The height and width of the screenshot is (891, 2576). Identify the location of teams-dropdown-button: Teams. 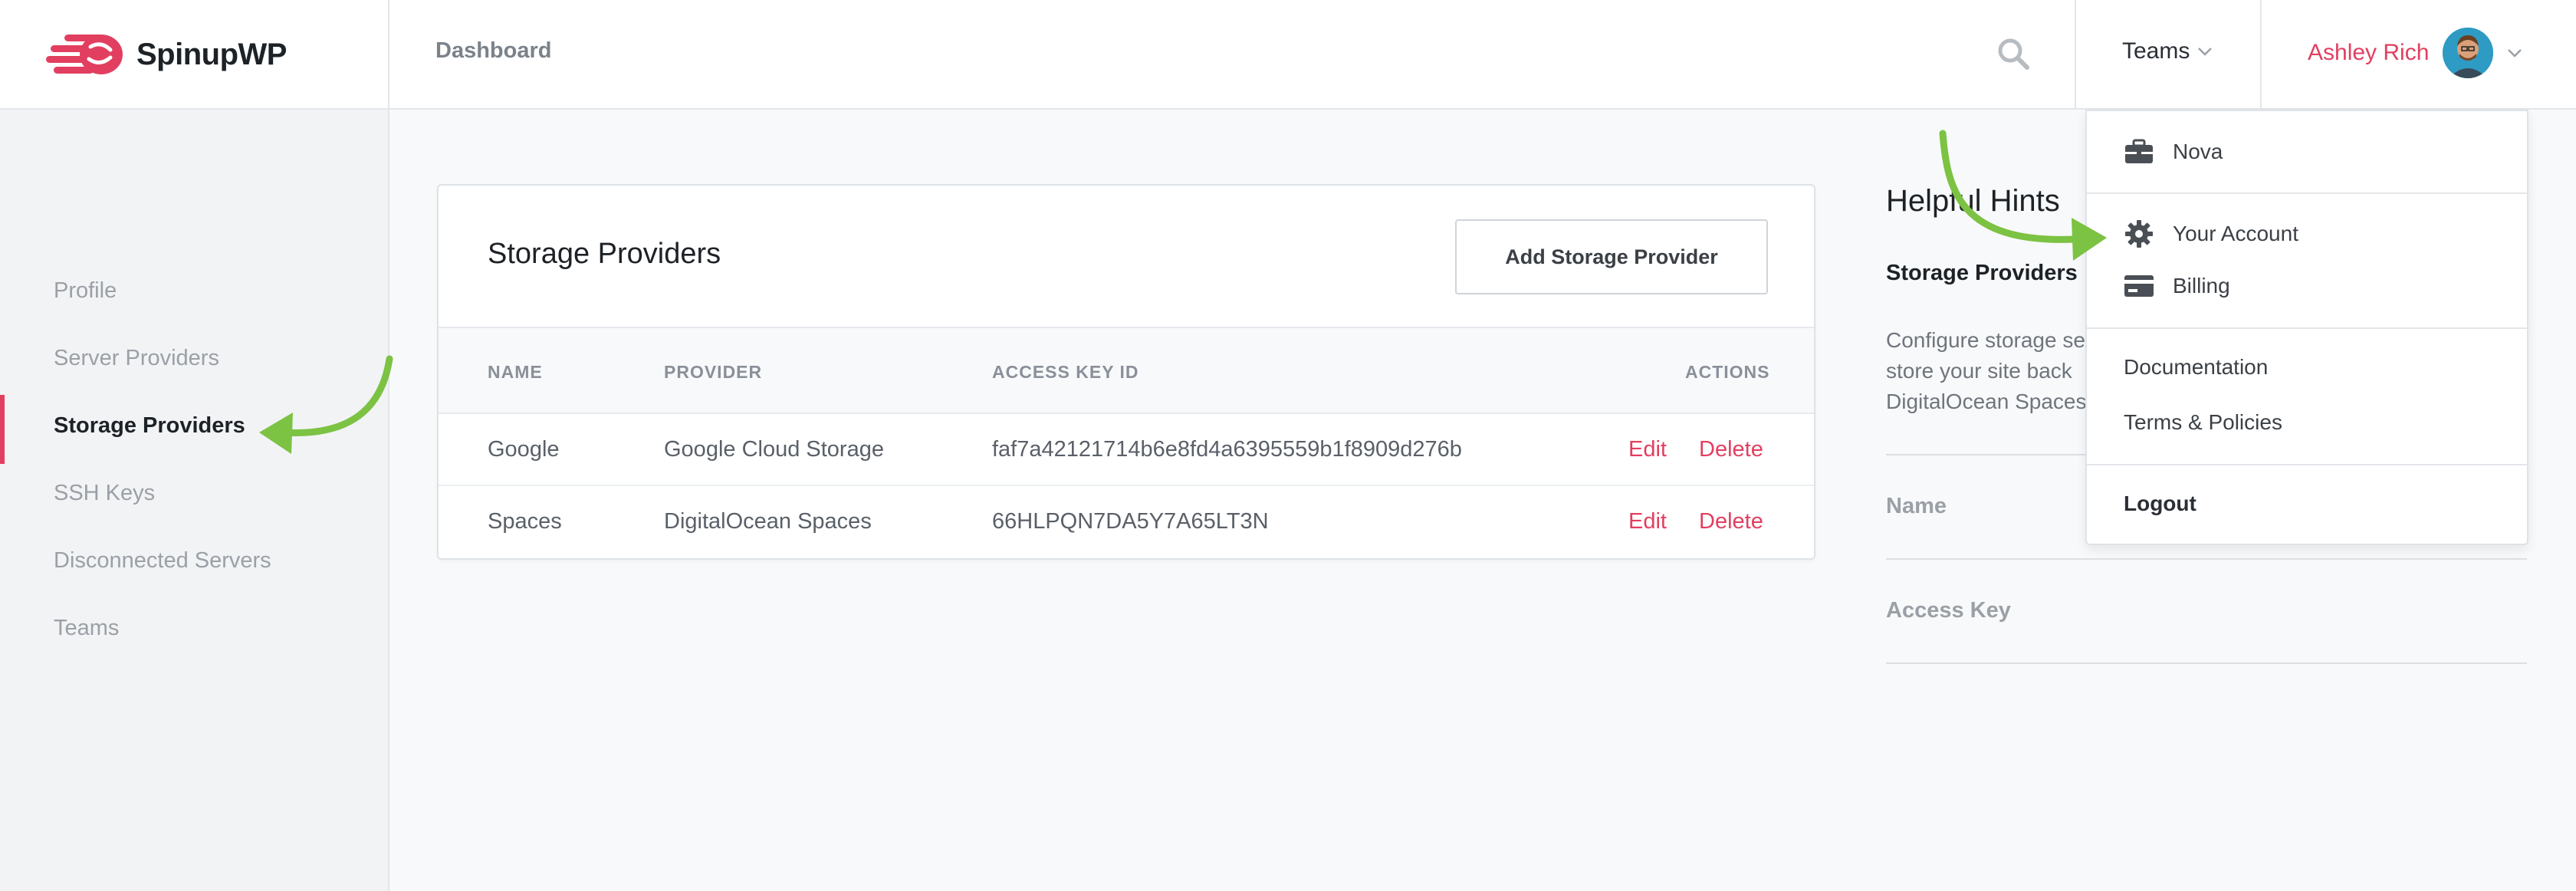
(2168, 51).